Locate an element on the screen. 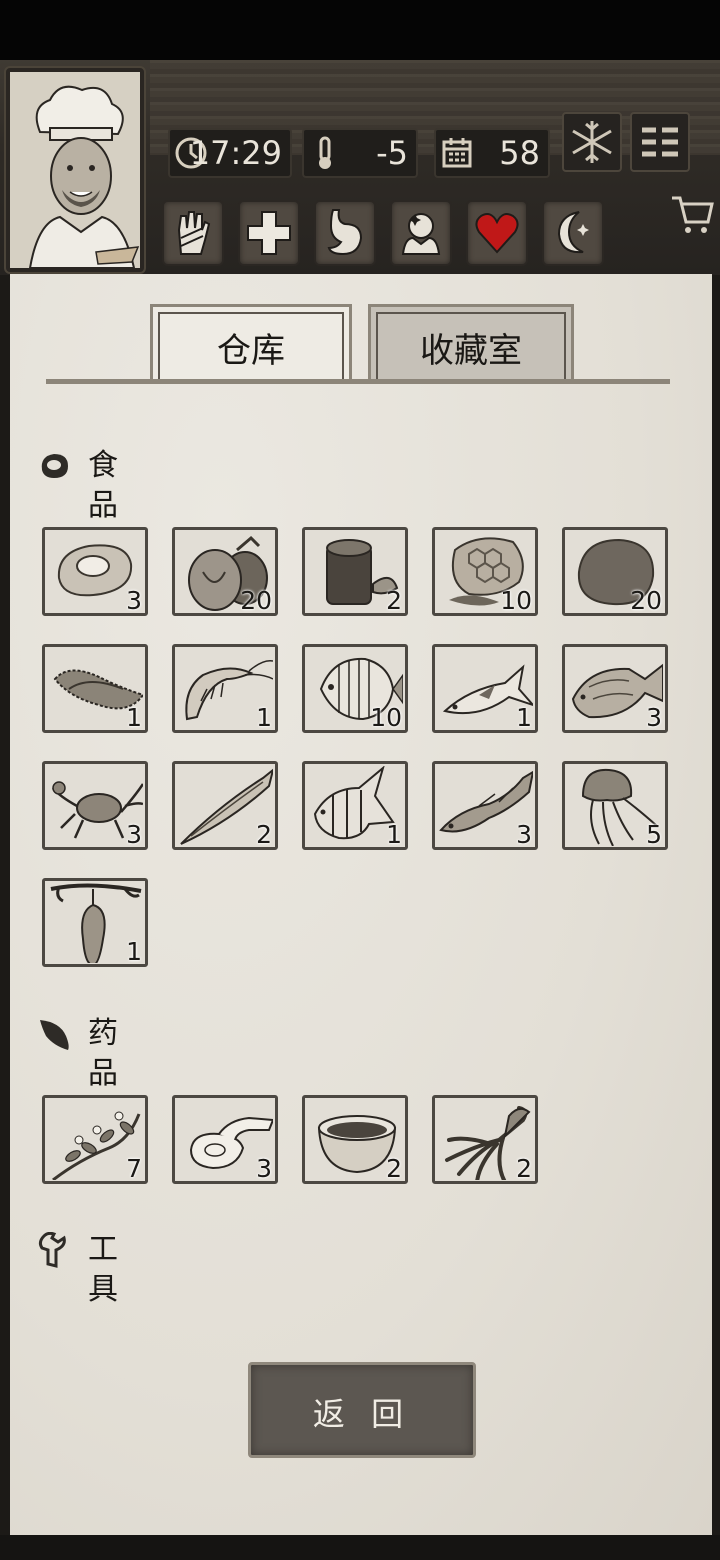  menu-icon is located at coordinates (660, 142).